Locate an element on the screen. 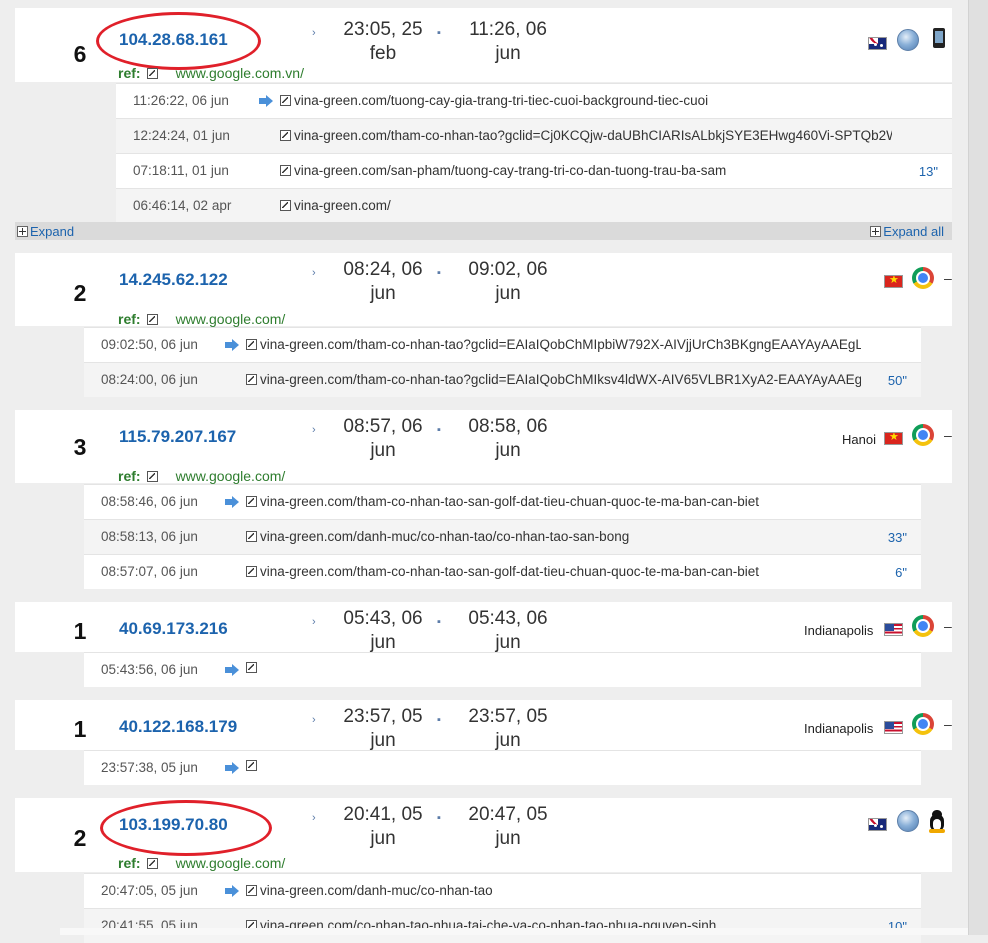 This screenshot has width=988, height=943. visitor-location: Hanoi is located at coordinates (859, 439).